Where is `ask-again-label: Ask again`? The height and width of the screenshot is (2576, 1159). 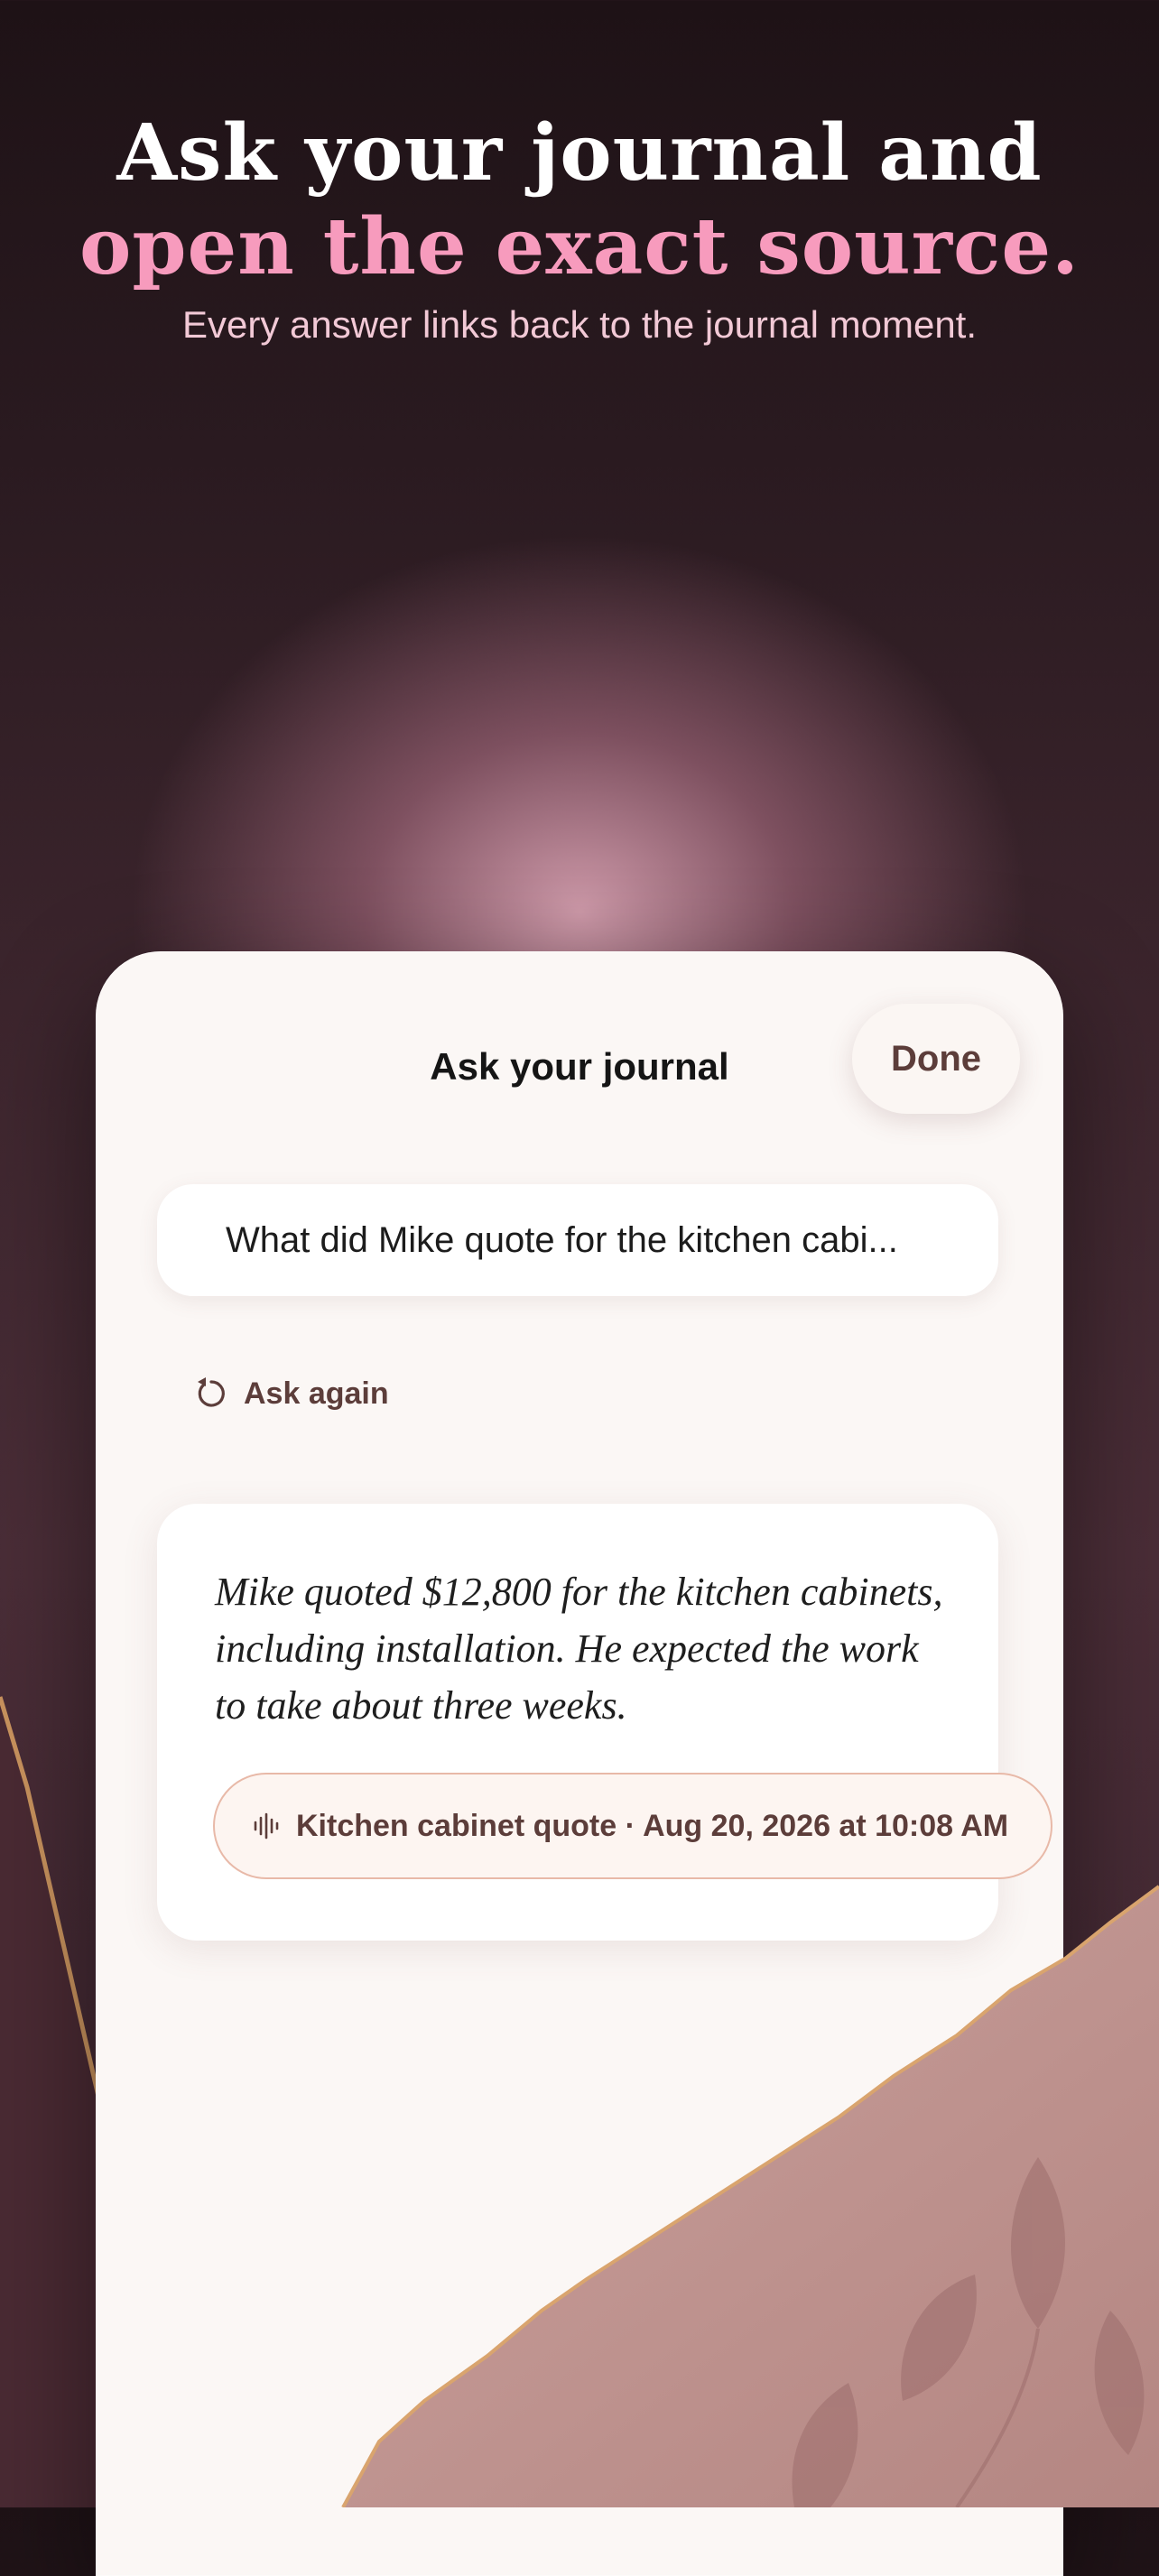 ask-again-label: Ask again is located at coordinates (316, 1394).